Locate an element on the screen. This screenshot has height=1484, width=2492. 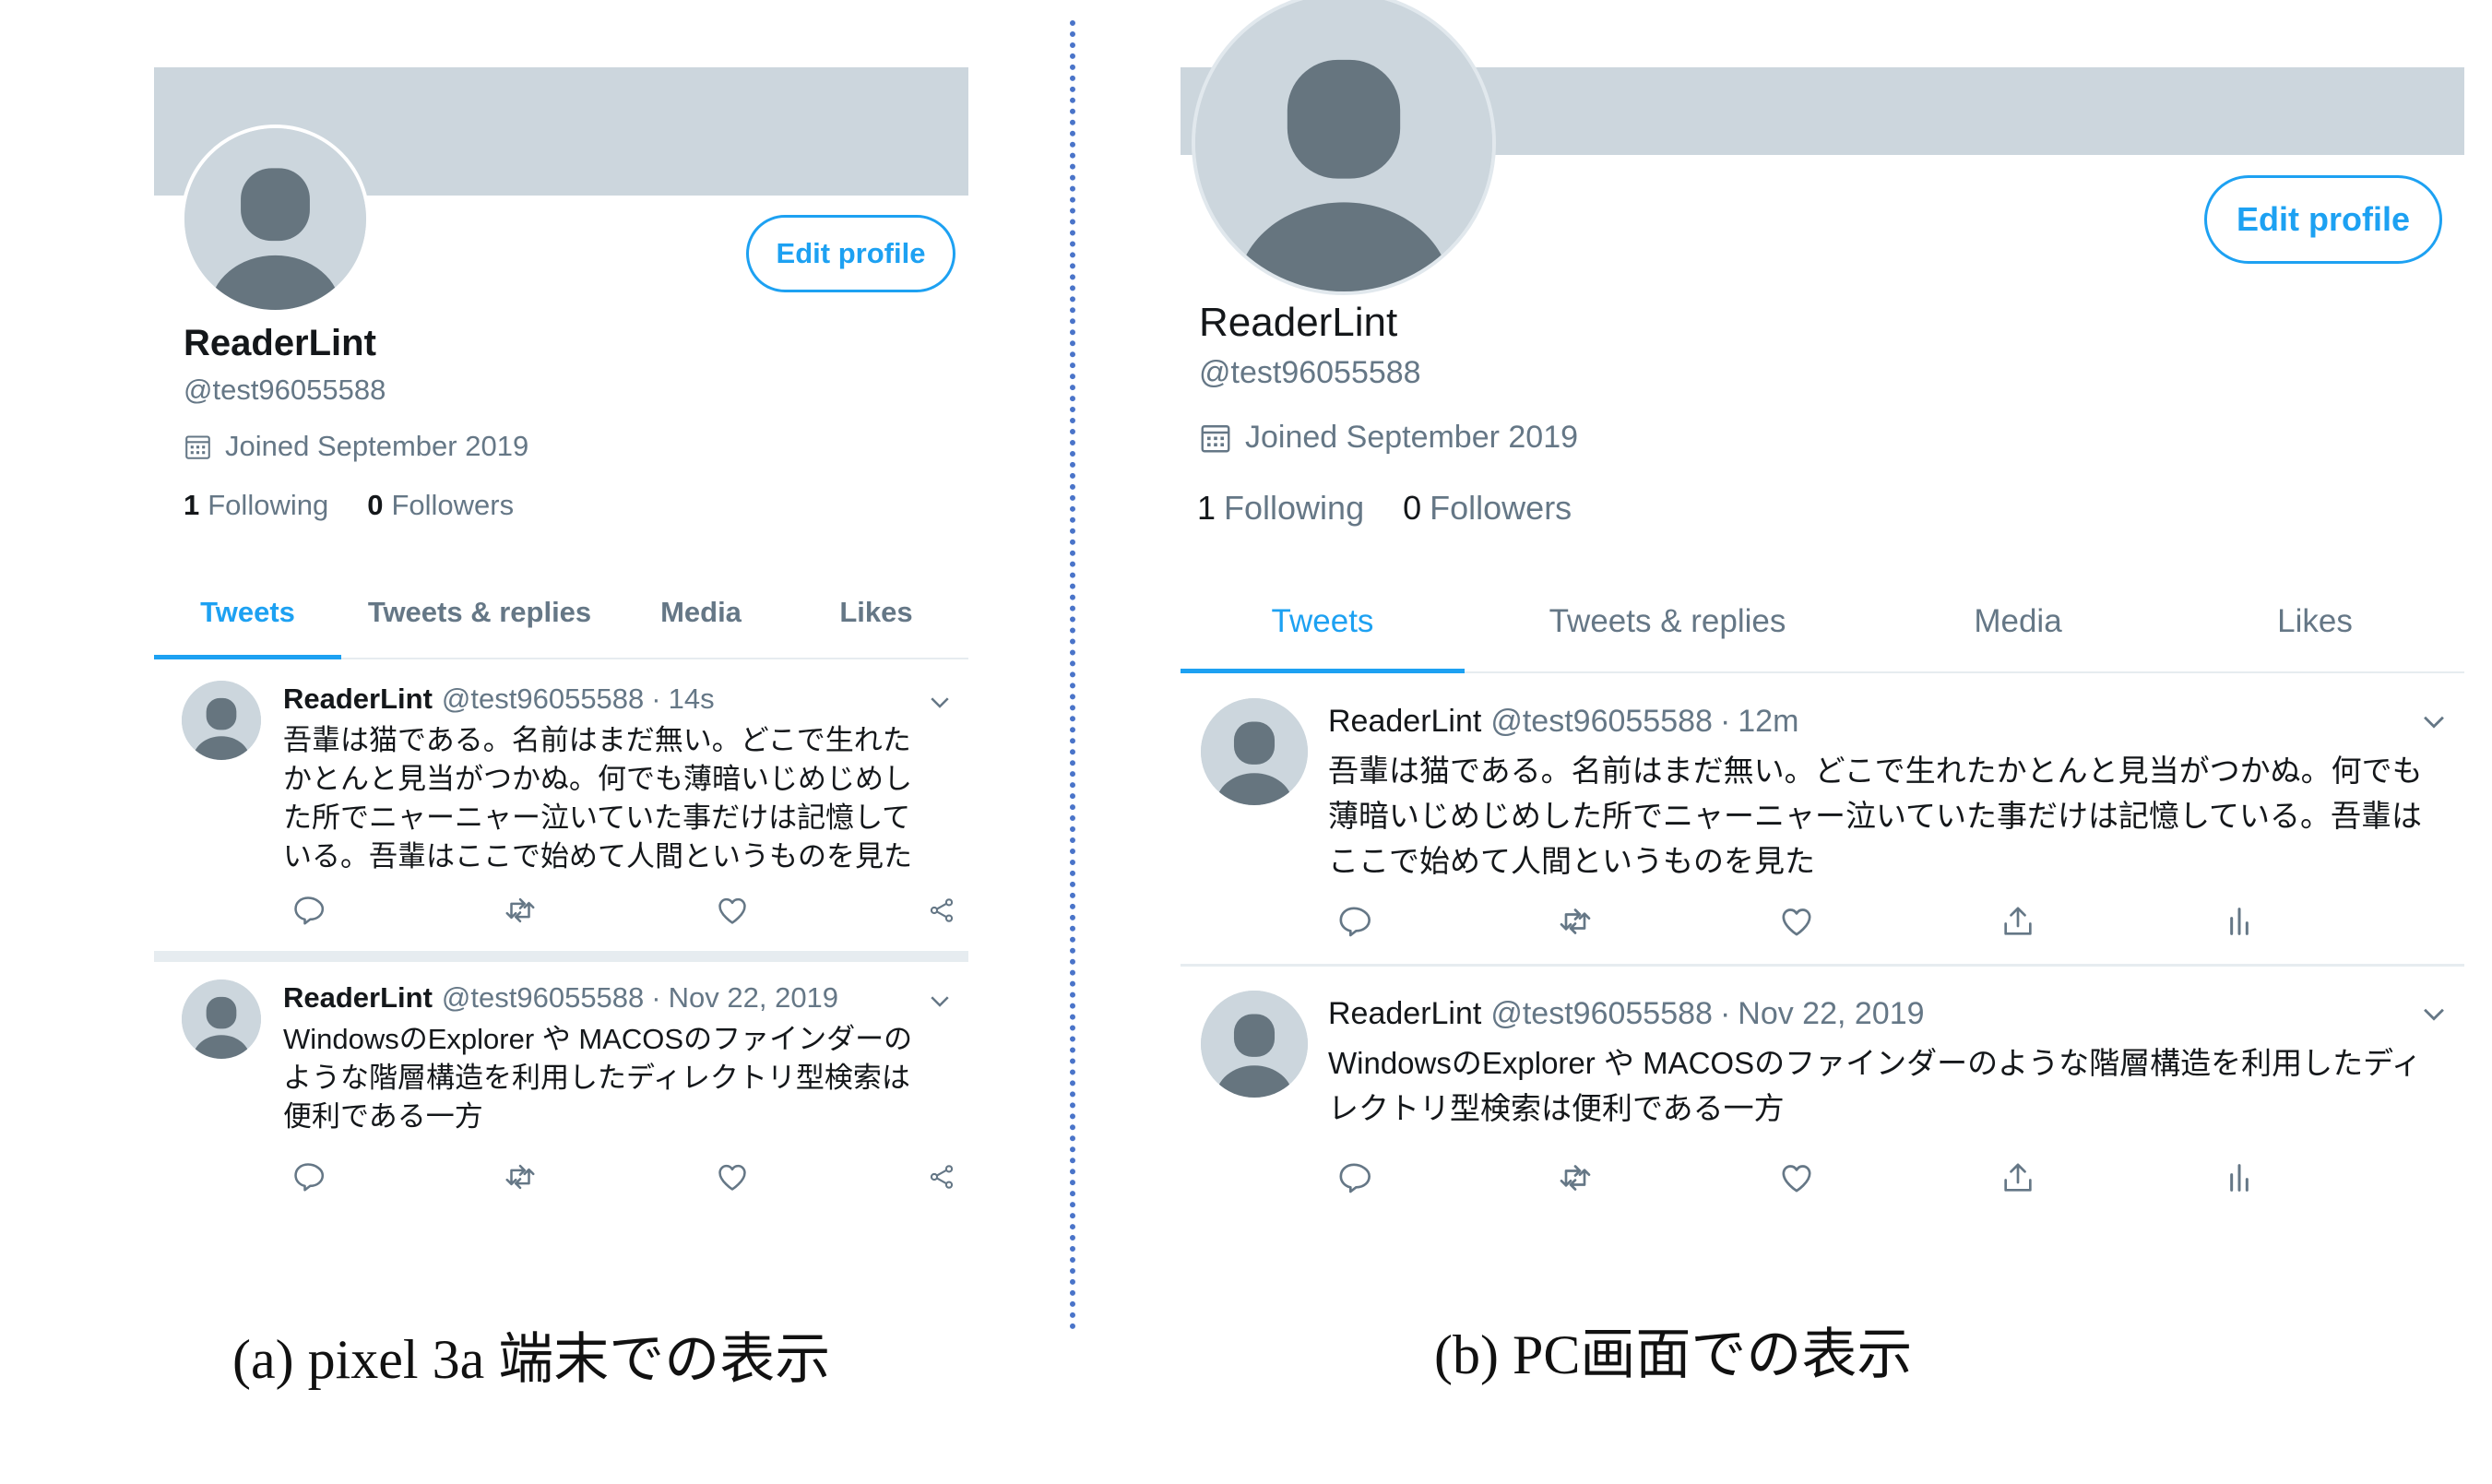
joined-label: Joined September 2019 is located at coordinates (1412, 437).